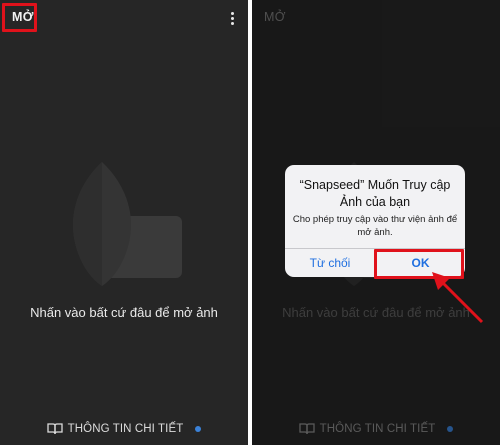 The image size is (500, 445). I want to click on open-button-highlight, so click(19, 17).